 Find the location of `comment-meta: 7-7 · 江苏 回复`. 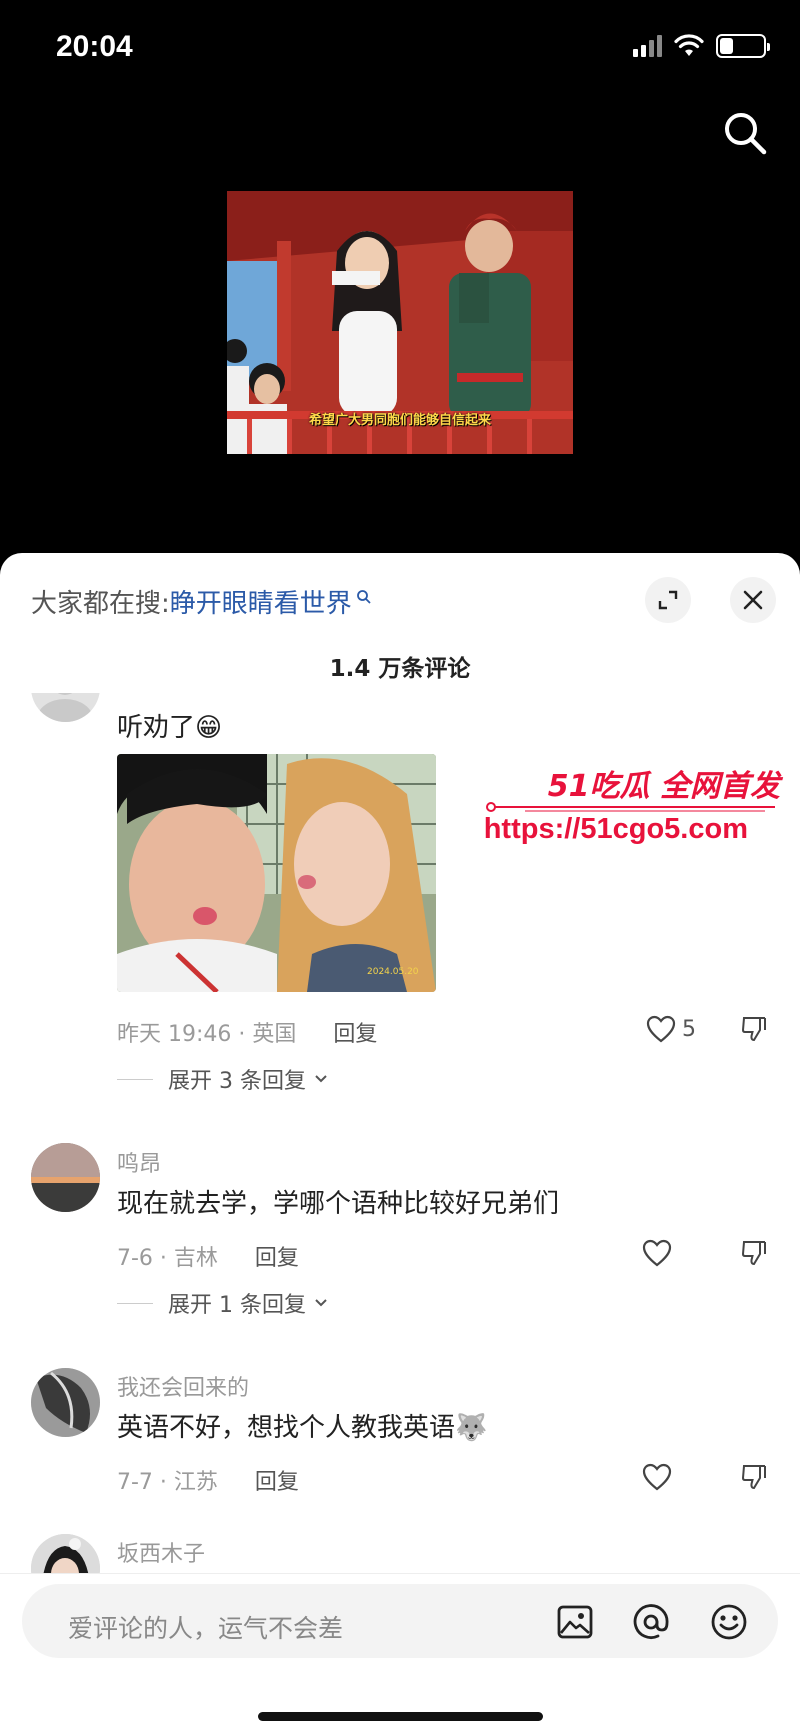

comment-meta: 7-7 · 江苏 回复 is located at coordinates (208, 1480).